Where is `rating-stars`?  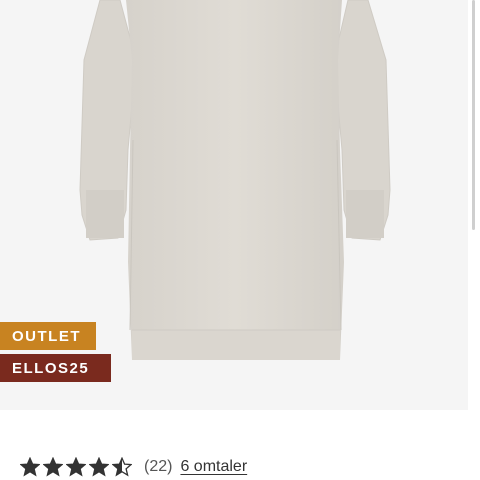 rating-stars is located at coordinates (76, 467).